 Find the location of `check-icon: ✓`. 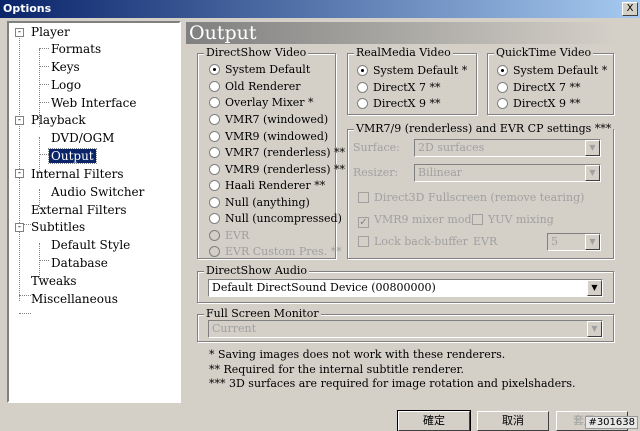

check-icon: ✓ is located at coordinates (363, 222).